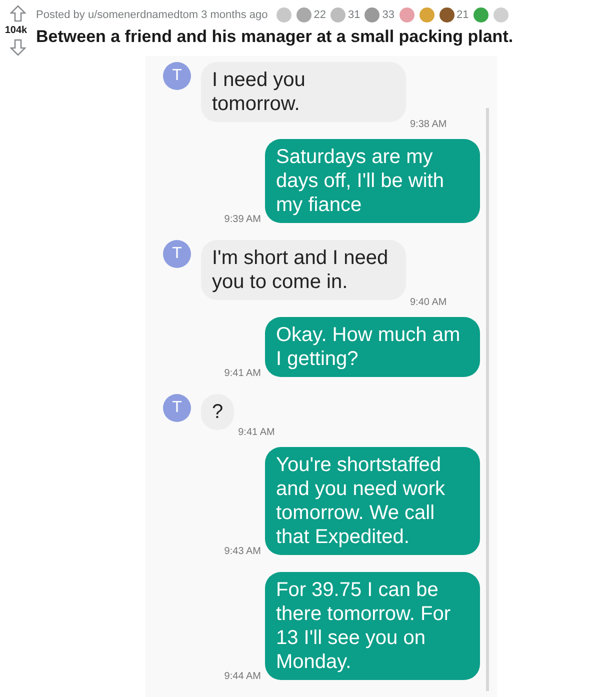 This screenshot has height=697, width=593. What do you see at coordinates (372, 181) in the screenshot?
I see `message-bubble: Saturdays are my days off, I'll be with my fiance` at bounding box center [372, 181].